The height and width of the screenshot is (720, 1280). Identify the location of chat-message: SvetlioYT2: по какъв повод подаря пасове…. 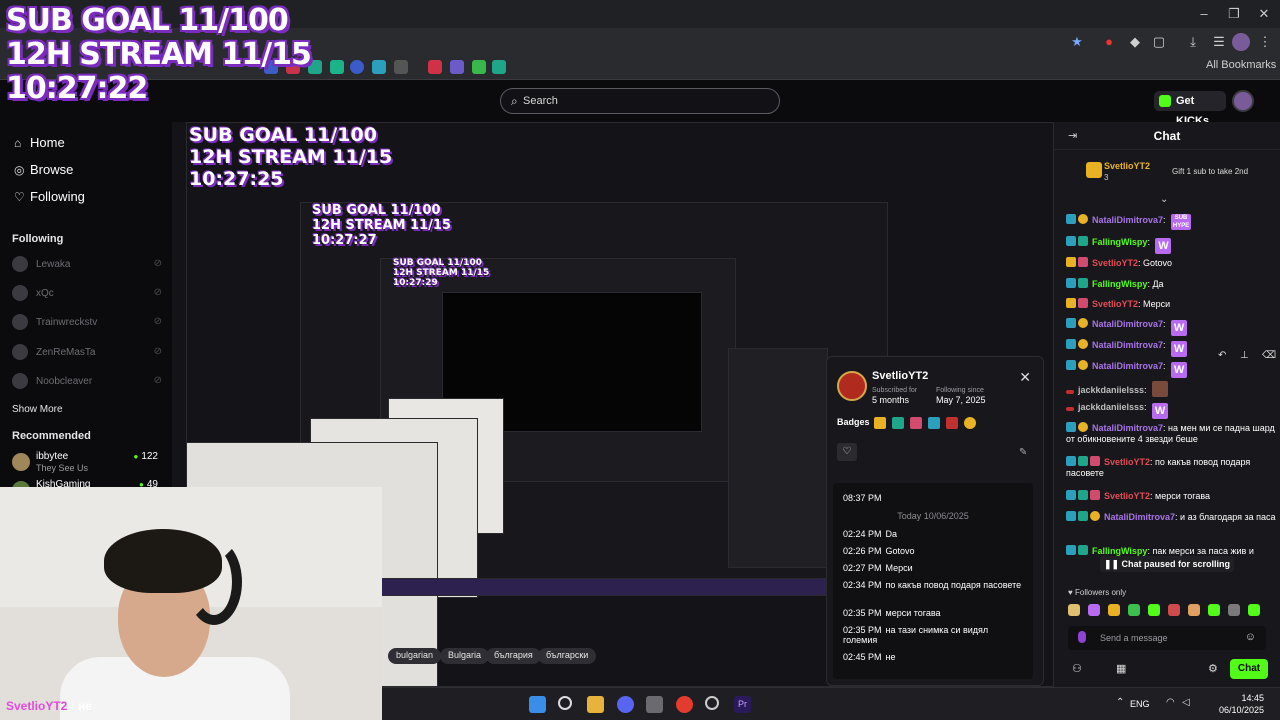
(1171, 467).